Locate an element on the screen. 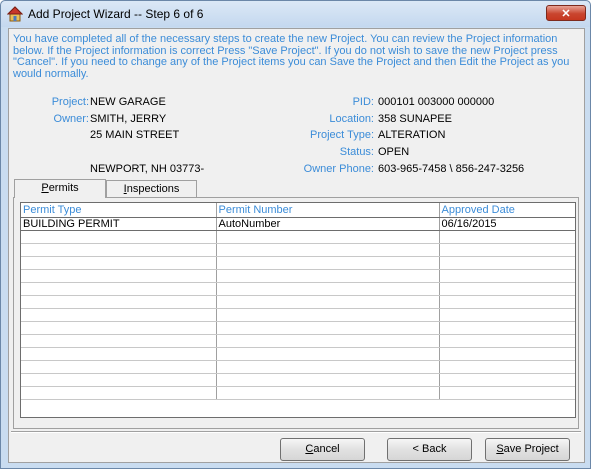 Image resolution: width=591 pixels, height=469 pixels. owner-address: 25 MAIN STREET is located at coordinates (135, 135).